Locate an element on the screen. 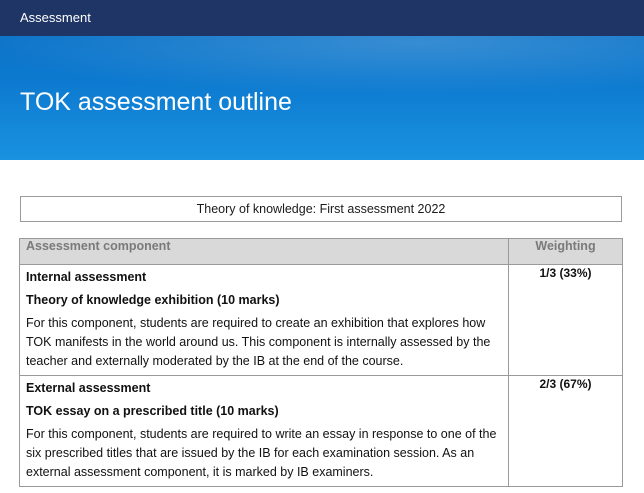 The height and width of the screenshot is (493, 644). section-label: Assessment is located at coordinates (55, 17).